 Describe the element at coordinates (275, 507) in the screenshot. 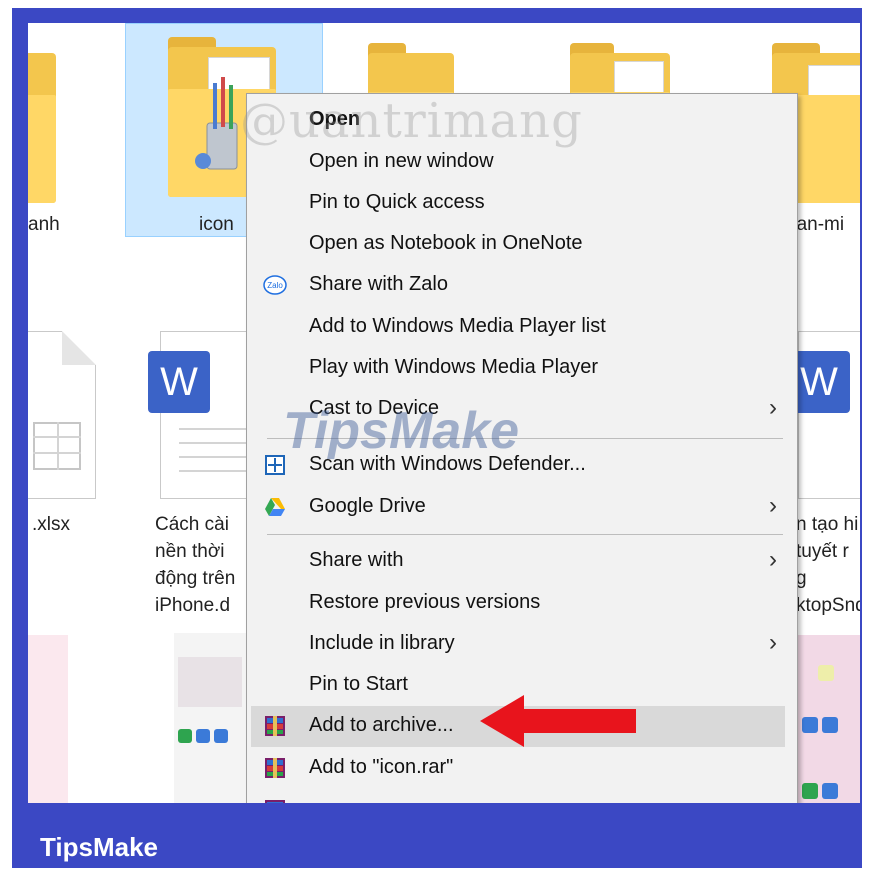

I see `google-drive-icon` at that location.